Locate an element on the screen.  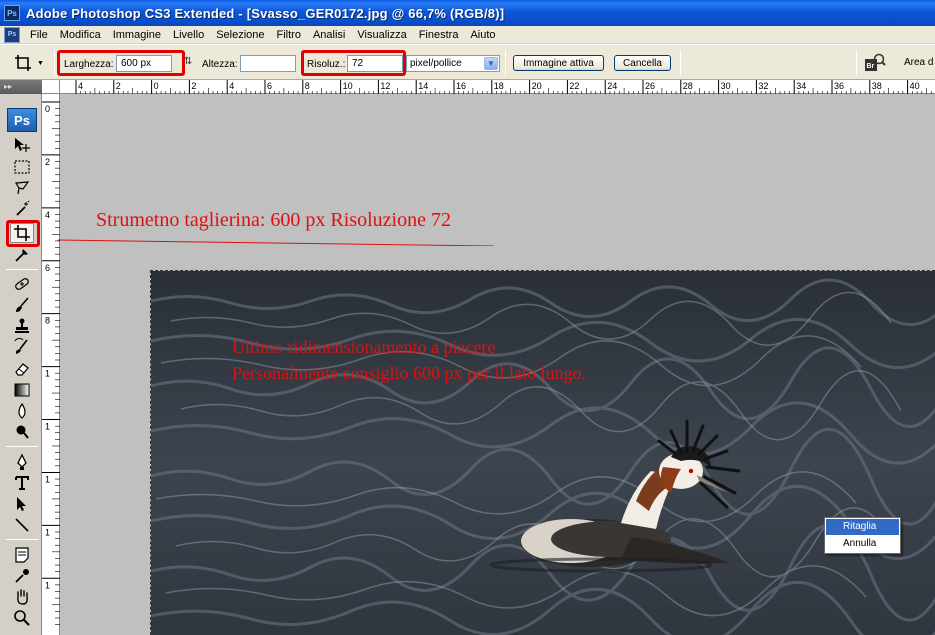
height-input is located at coordinates (268, 63).